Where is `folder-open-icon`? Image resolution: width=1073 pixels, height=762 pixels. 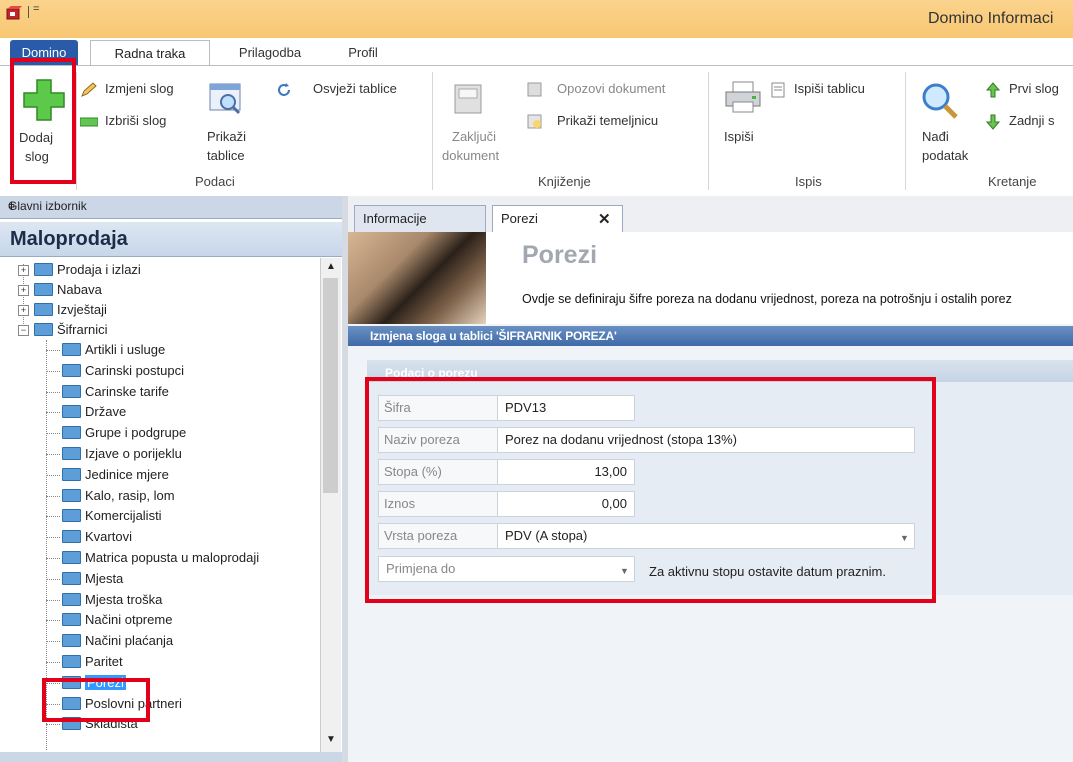 folder-open-icon is located at coordinates (43, 330).